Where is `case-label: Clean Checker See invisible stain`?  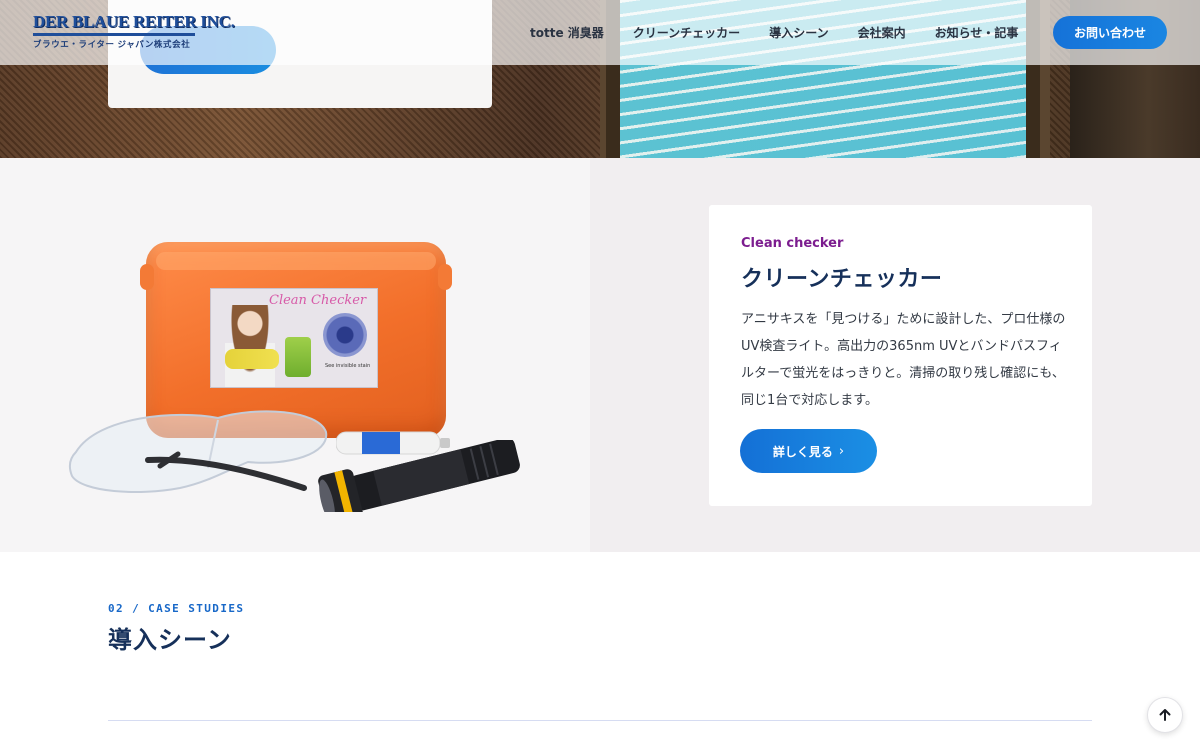 case-label: Clean Checker See invisible stain is located at coordinates (294, 338).